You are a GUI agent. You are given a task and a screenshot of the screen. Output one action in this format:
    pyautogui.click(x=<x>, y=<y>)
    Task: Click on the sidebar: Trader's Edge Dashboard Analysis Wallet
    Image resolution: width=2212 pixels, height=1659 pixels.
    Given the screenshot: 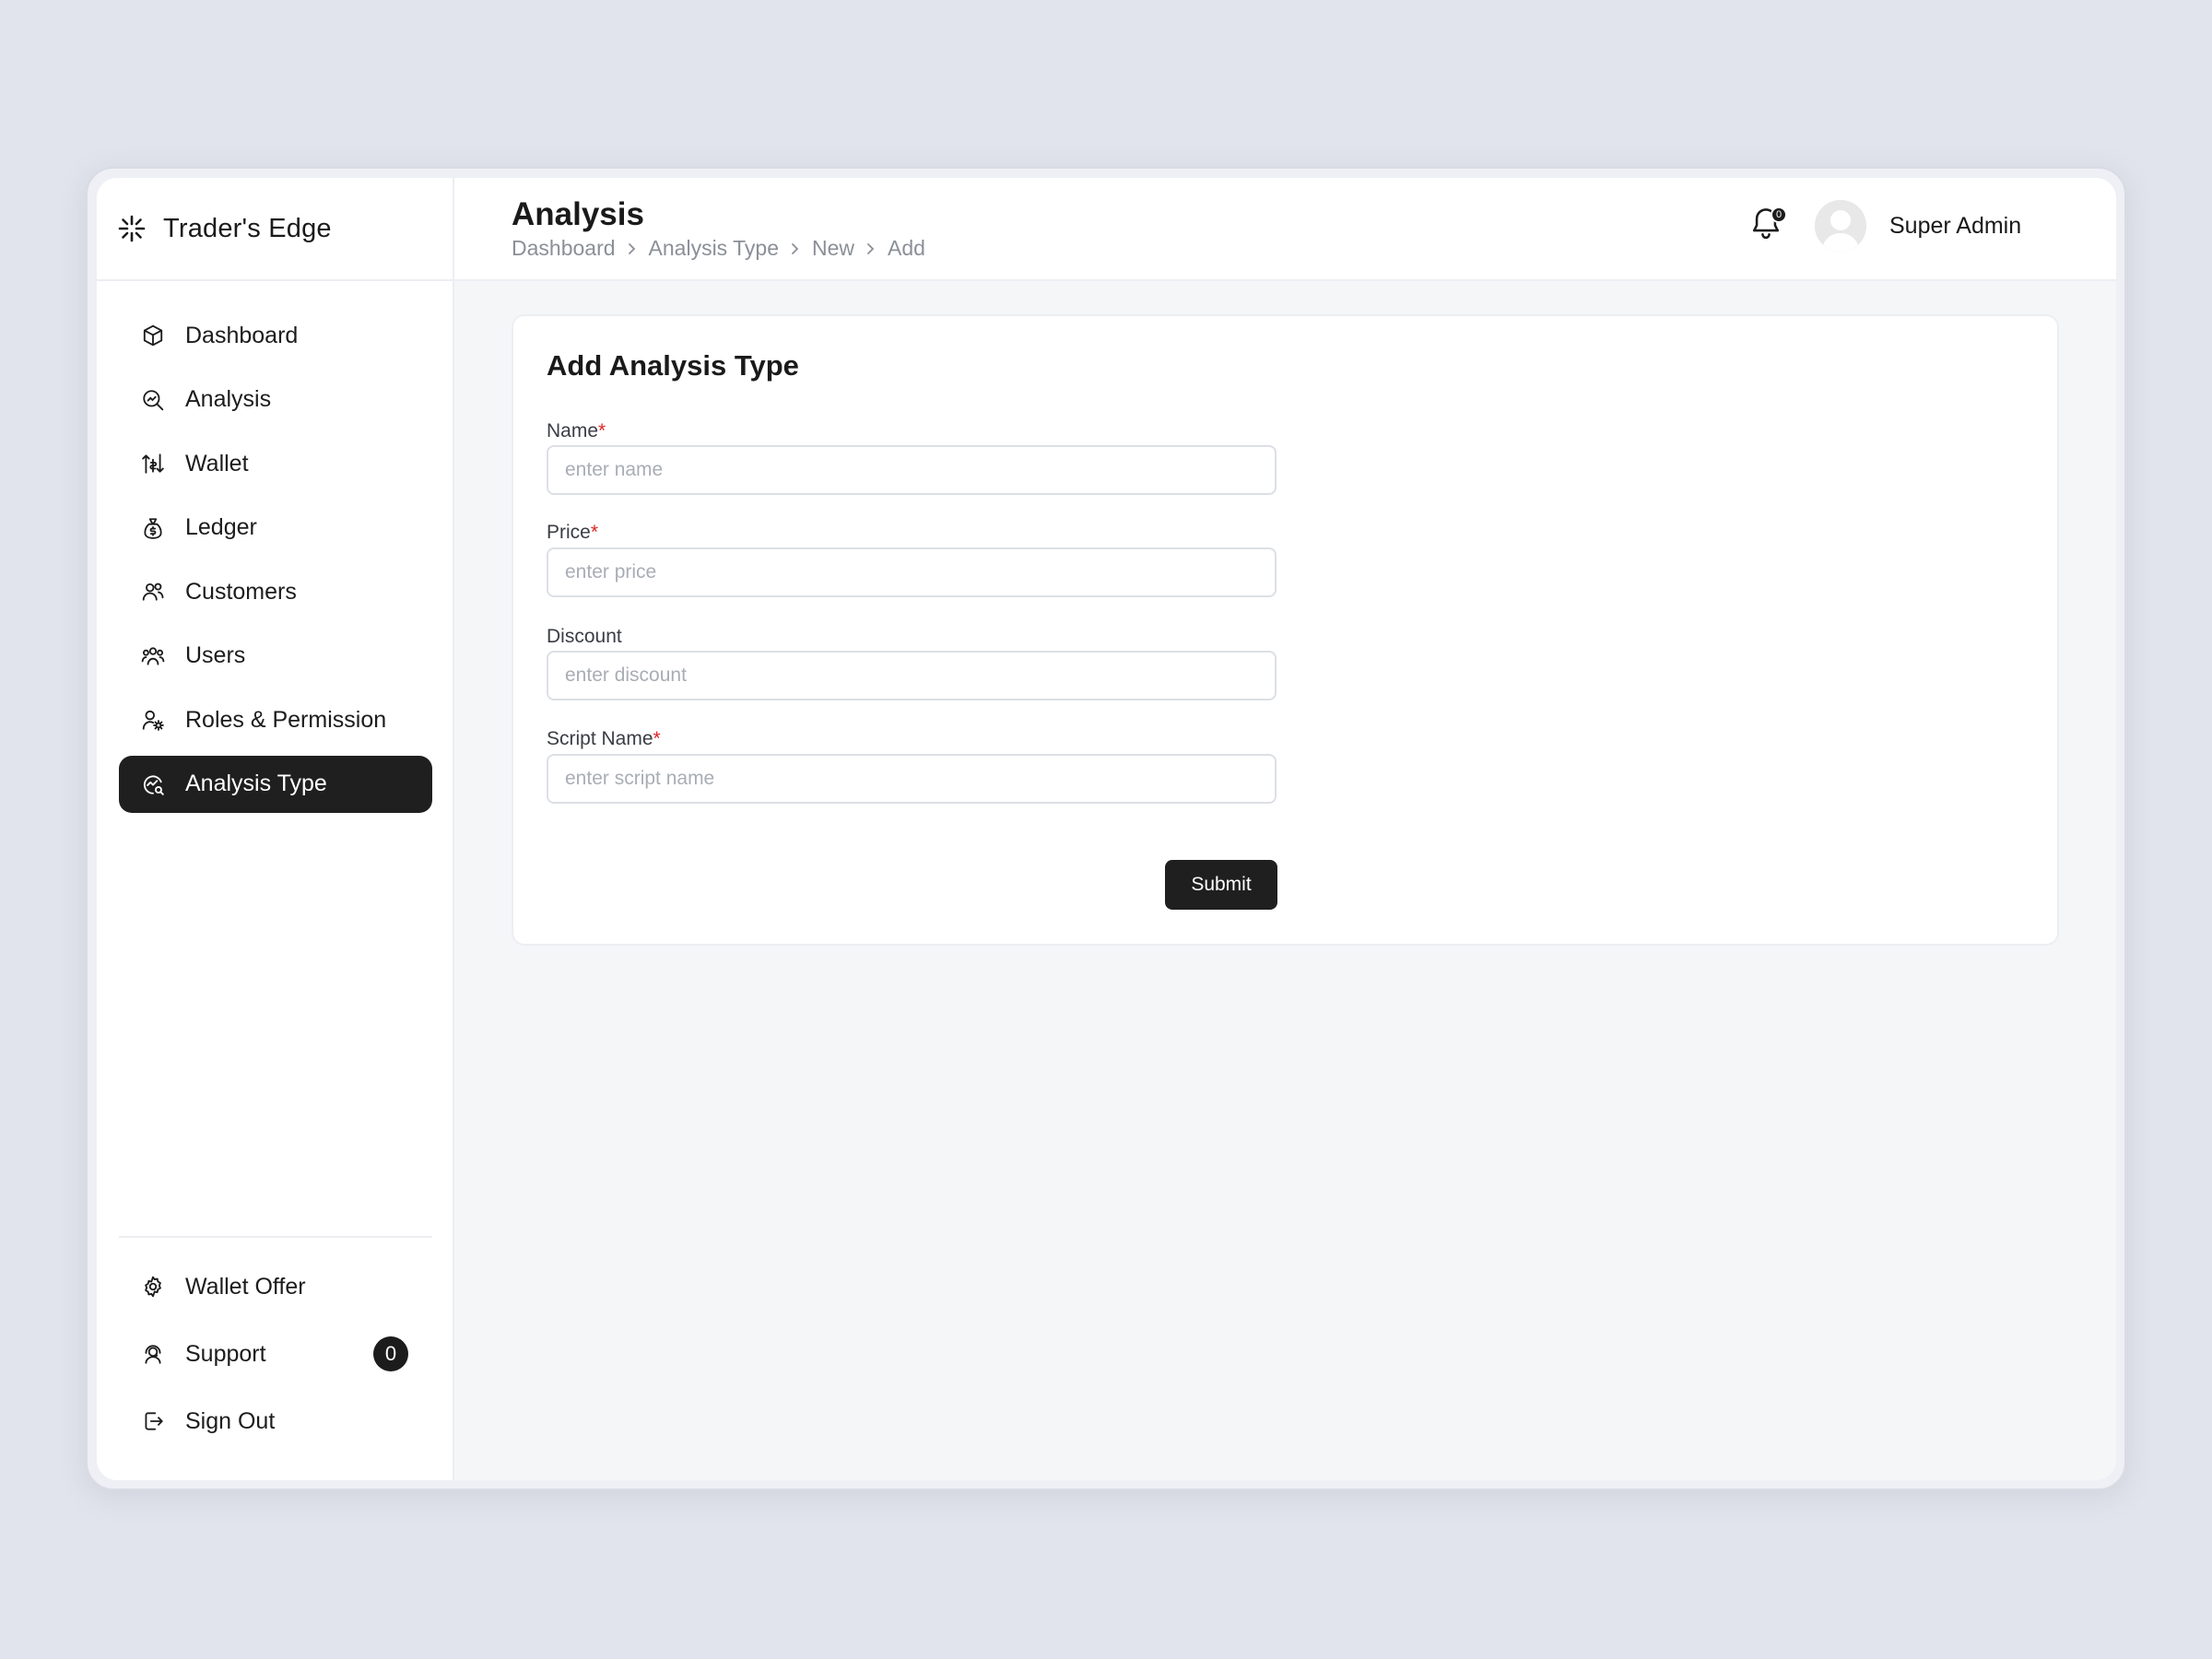 What is the action you would take?
    pyautogui.click(x=275, y=829)
    